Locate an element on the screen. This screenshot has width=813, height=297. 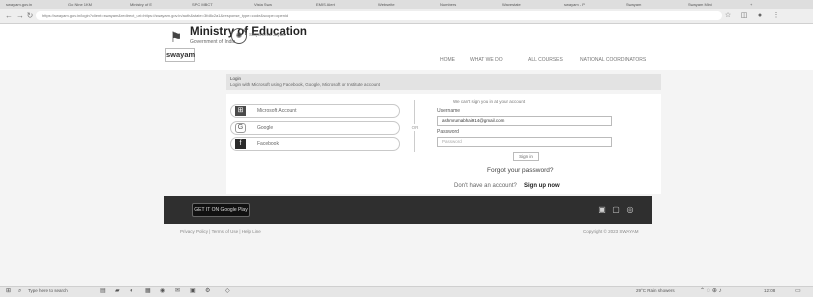
google-login-button: G Google is located at coordinates (315, 128).